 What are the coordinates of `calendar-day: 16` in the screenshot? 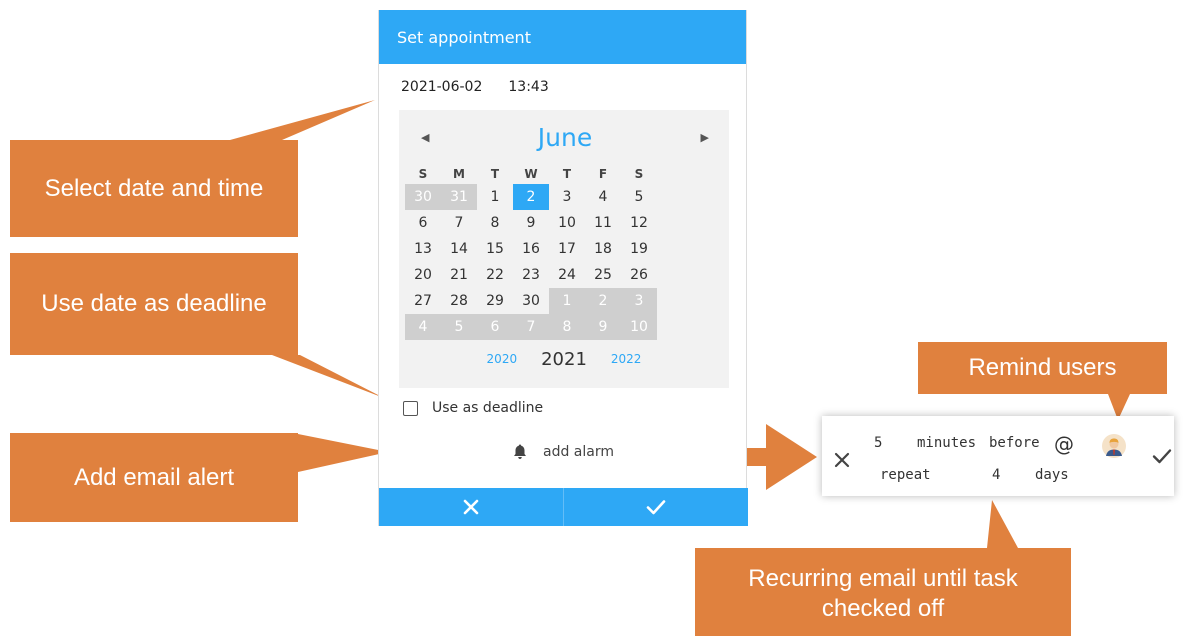 It's located at (531, 249).